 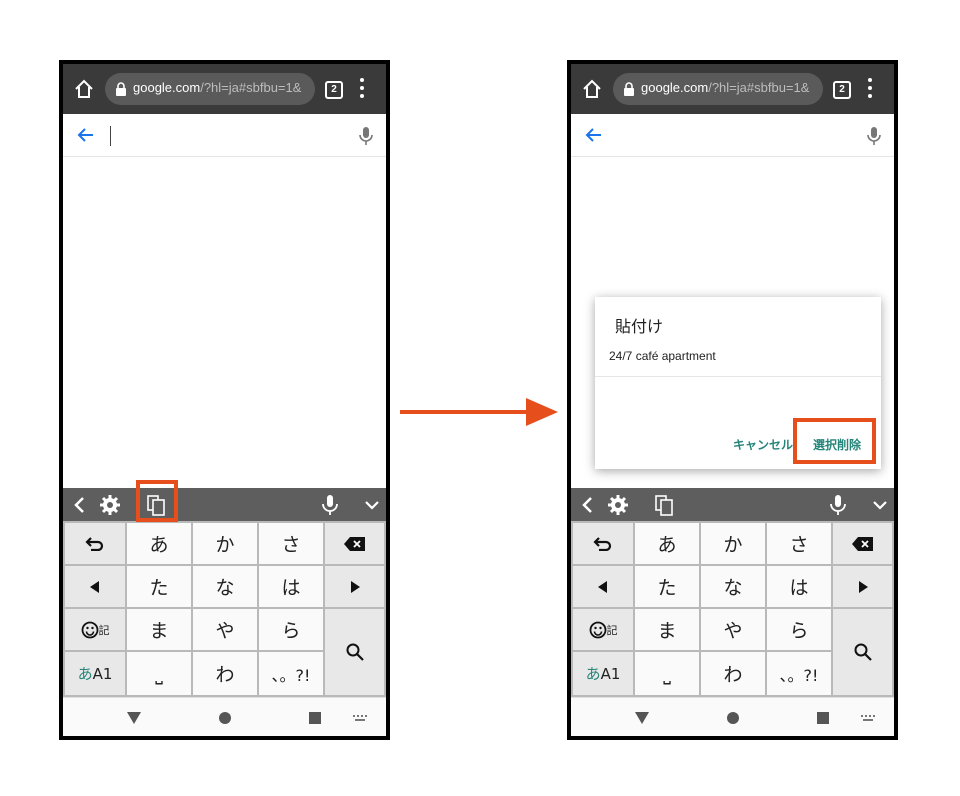 I want to click on transition-arrow-head, so click(x=542, y=412).